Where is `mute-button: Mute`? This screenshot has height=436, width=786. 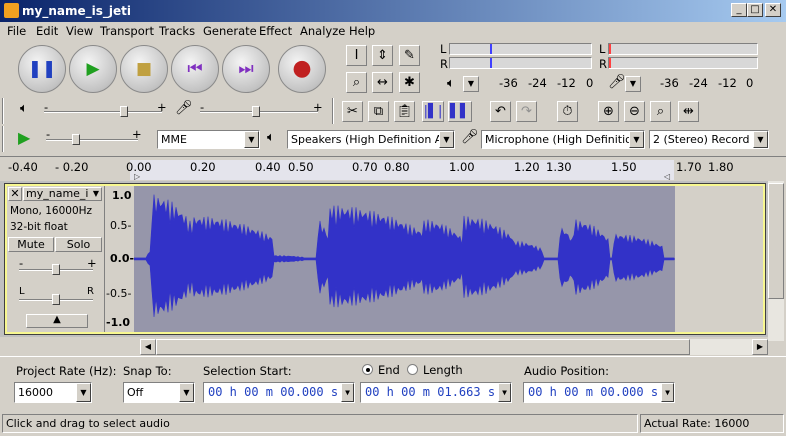
mute-button: Mute is located at coordinates (31, 244).